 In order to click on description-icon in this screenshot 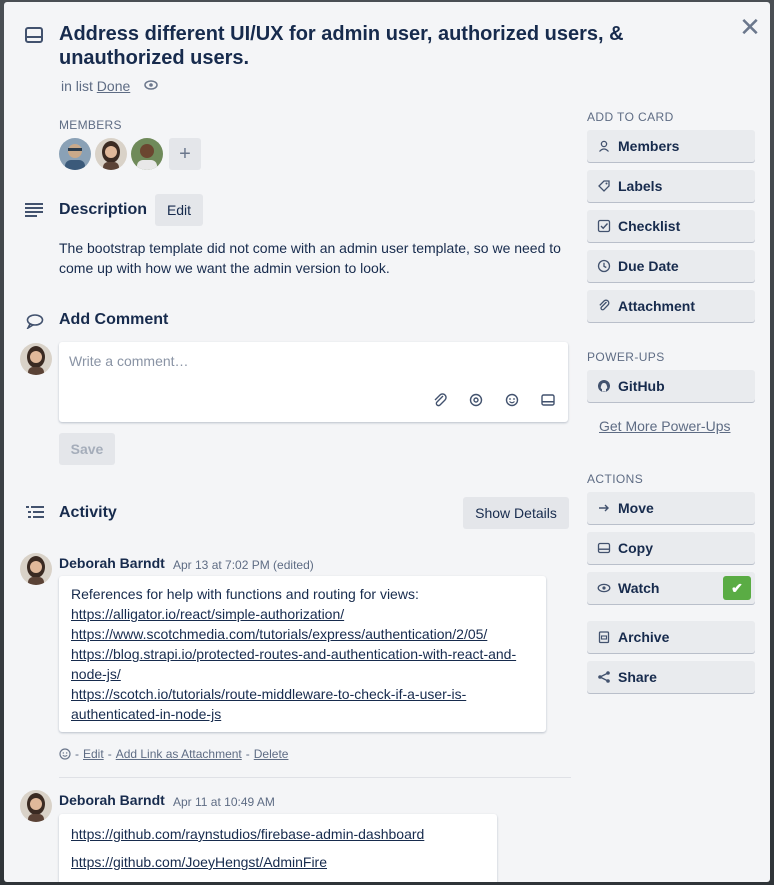, I will do `click(34, 210)`.